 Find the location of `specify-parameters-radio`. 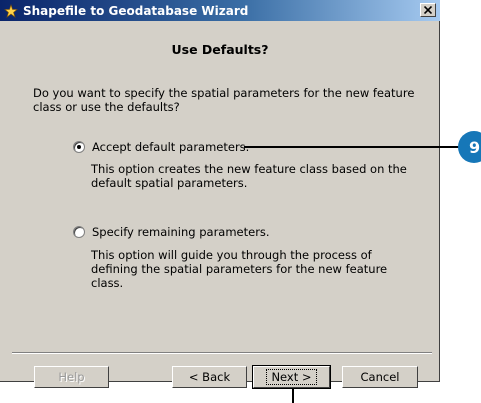

specify-parameters-radio is located at coordinates (79, 232).